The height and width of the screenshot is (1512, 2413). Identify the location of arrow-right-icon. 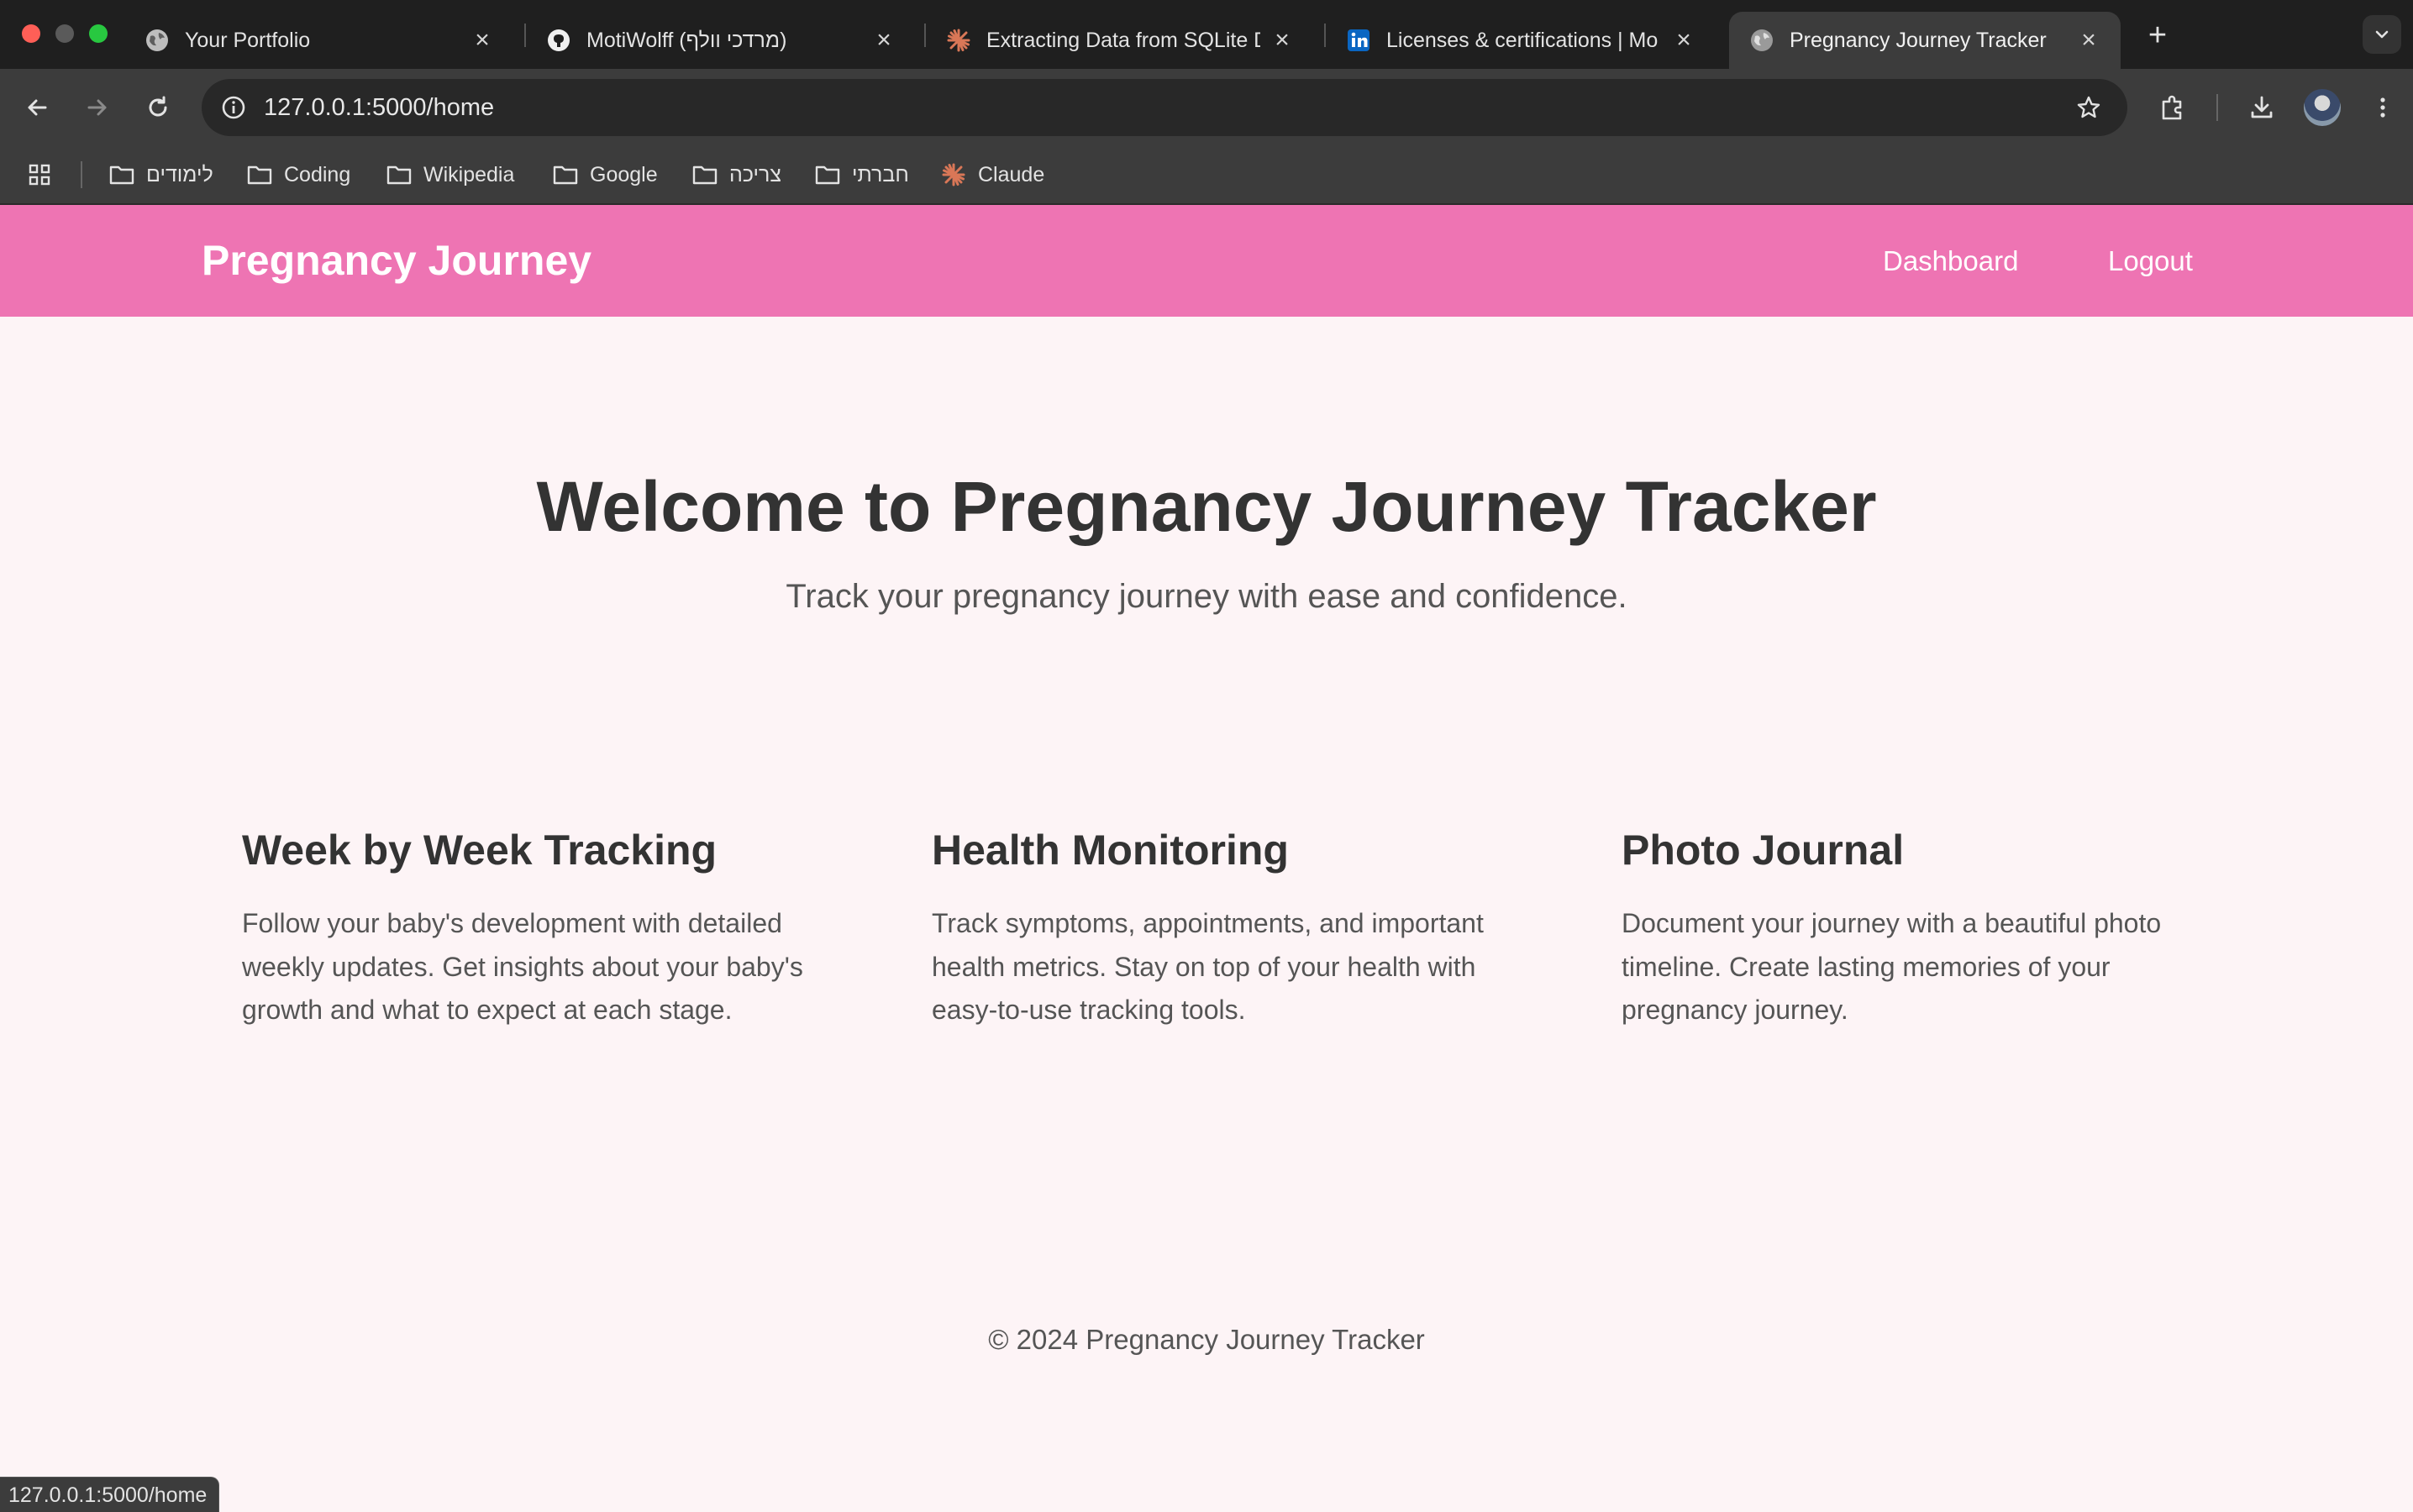
(97, 107).